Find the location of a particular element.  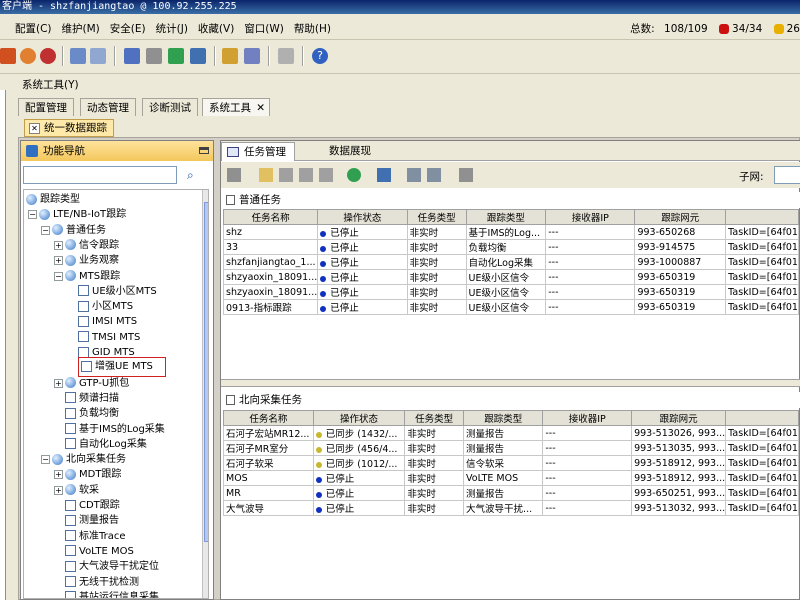

tab-task-management: 任务管理 is located at coordinates (258, 151).